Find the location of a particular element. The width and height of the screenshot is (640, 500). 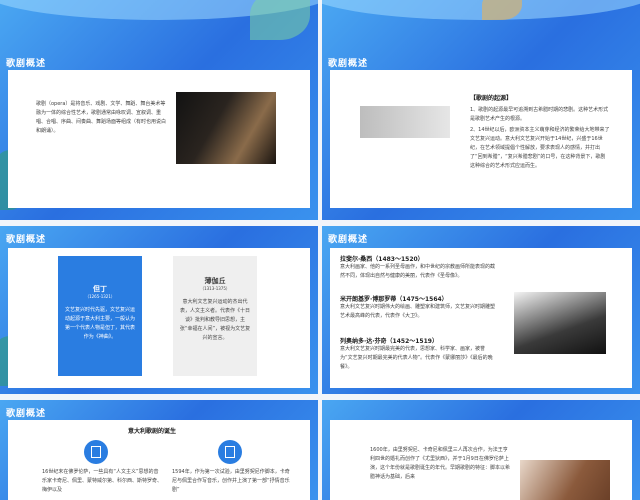

boccaccio-years: （1313-1375） is located at coordinates (215, 288).